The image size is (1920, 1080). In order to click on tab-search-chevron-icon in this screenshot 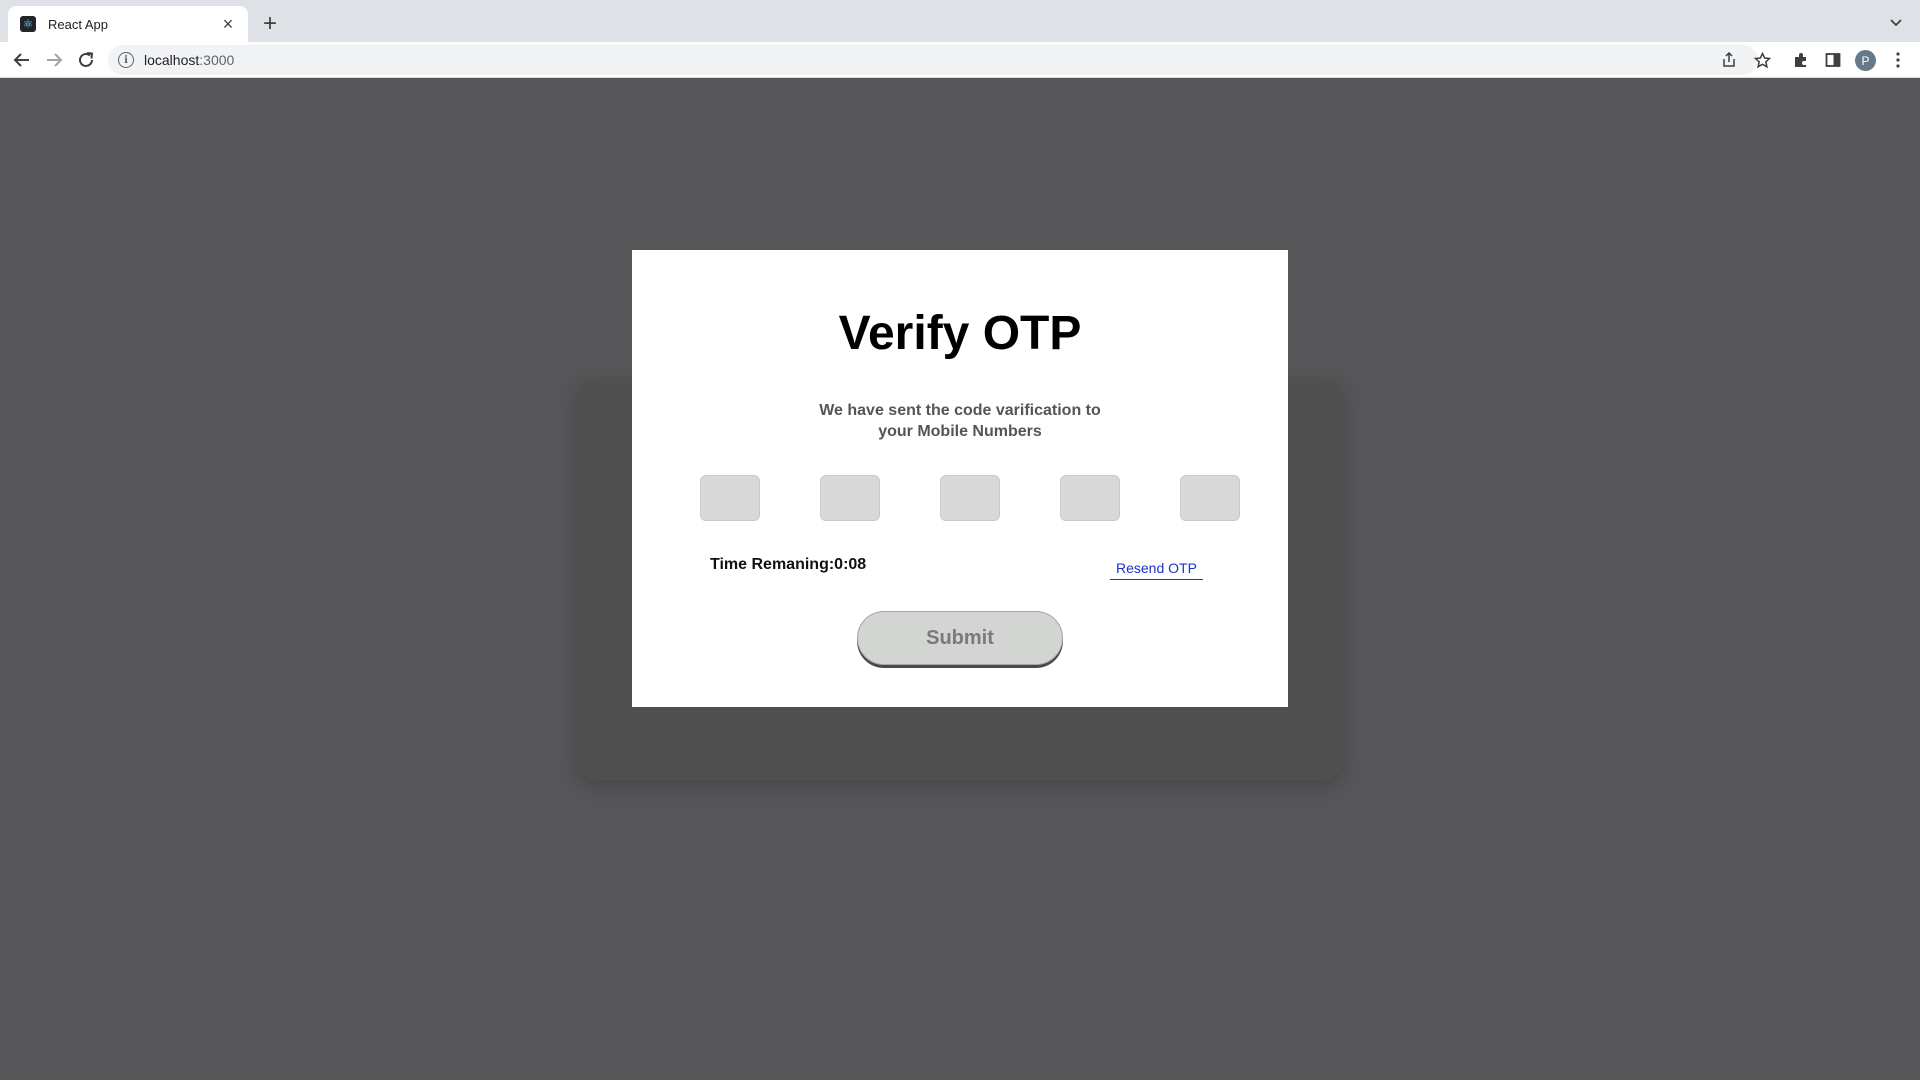, I will do `click(1896, 22)`.